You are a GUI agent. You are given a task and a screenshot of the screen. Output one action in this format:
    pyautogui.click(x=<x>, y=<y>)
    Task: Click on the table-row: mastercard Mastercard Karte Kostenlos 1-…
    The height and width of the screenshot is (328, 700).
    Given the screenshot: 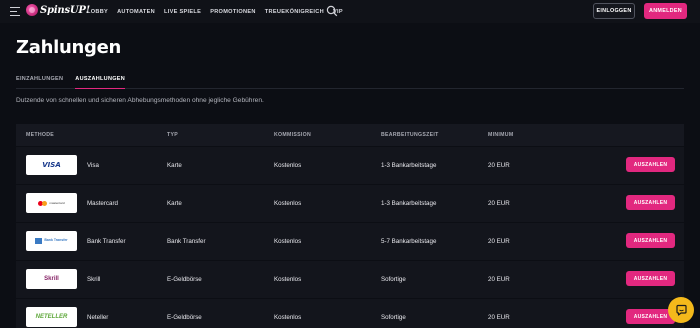 What is the action you would take?
    pyautogui.click(x=350, y=202)
    